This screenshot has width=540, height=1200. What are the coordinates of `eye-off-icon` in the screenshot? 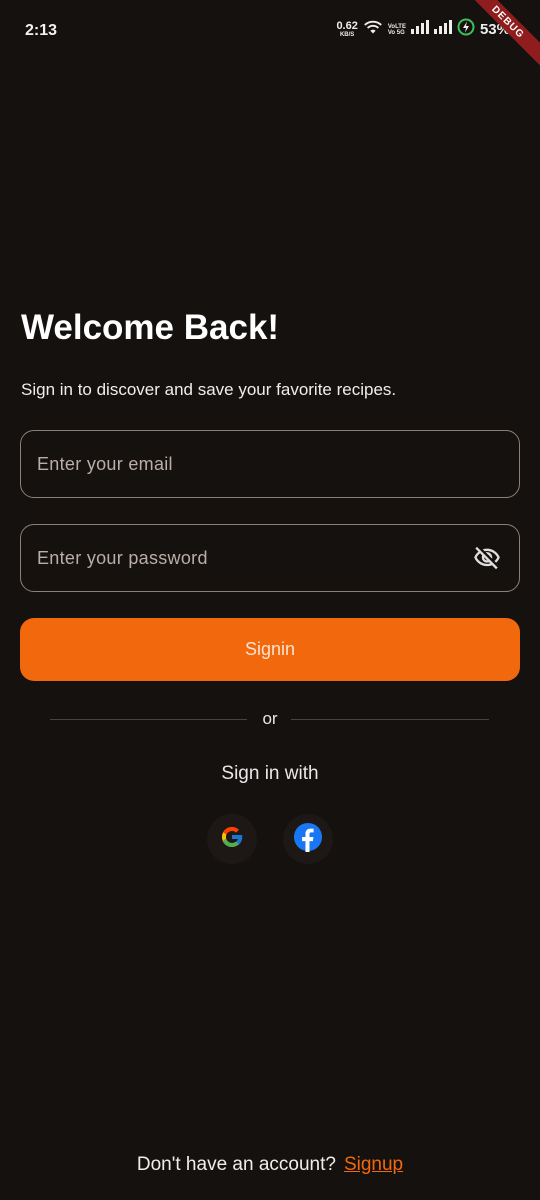 It's located at (487, 558).